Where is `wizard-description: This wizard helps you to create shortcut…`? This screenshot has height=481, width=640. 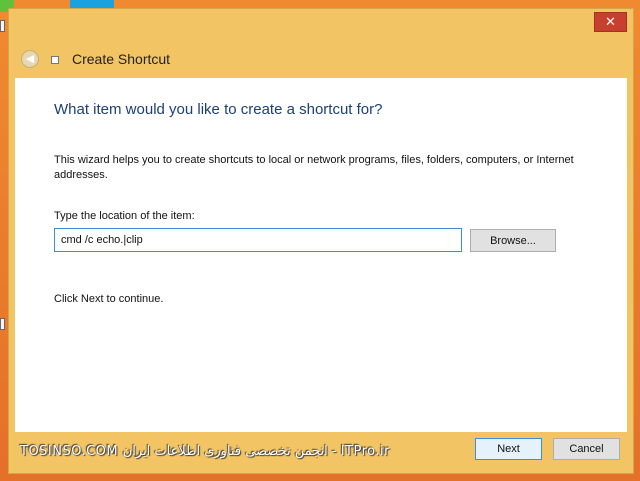 wizard-description: This wizard helps you to create shortcut… is located at coordinates (314, 167).